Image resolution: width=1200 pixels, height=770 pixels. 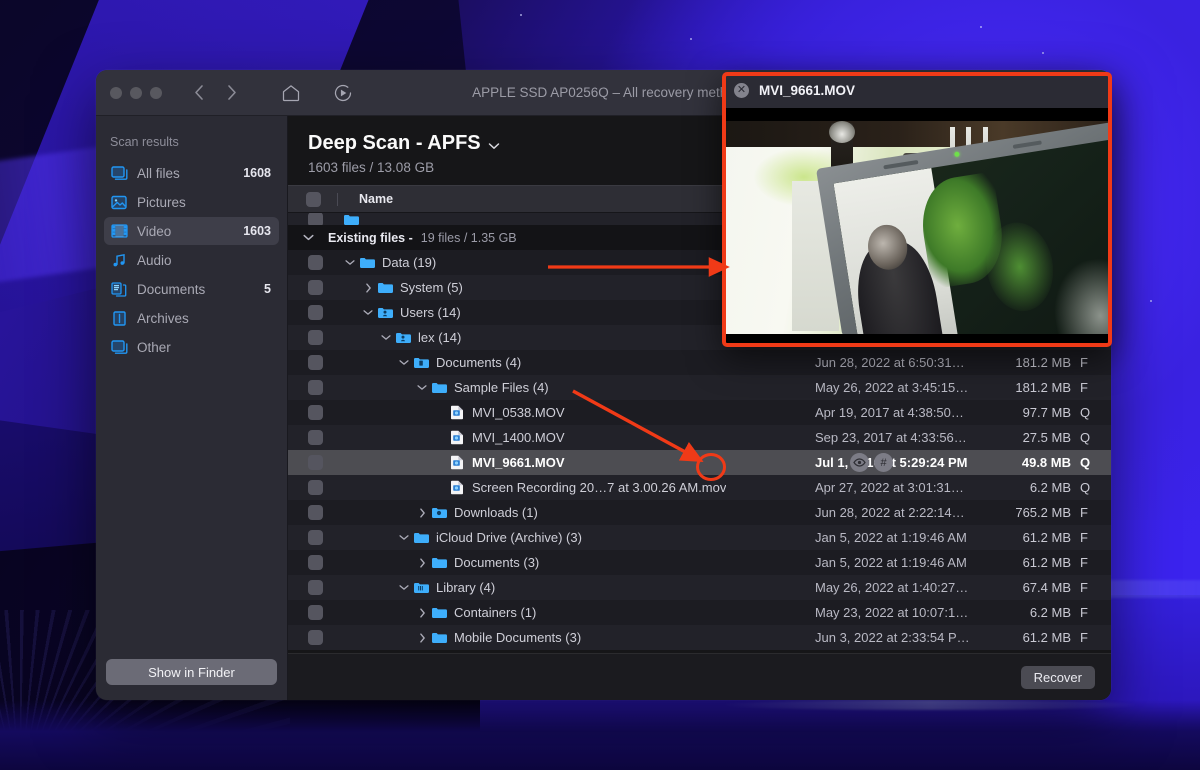 What do you see at coordinates (191, 173) in the screenshot?
I see `sidebar-item-all-files: All files 1608` at bounding box center [191, 173].